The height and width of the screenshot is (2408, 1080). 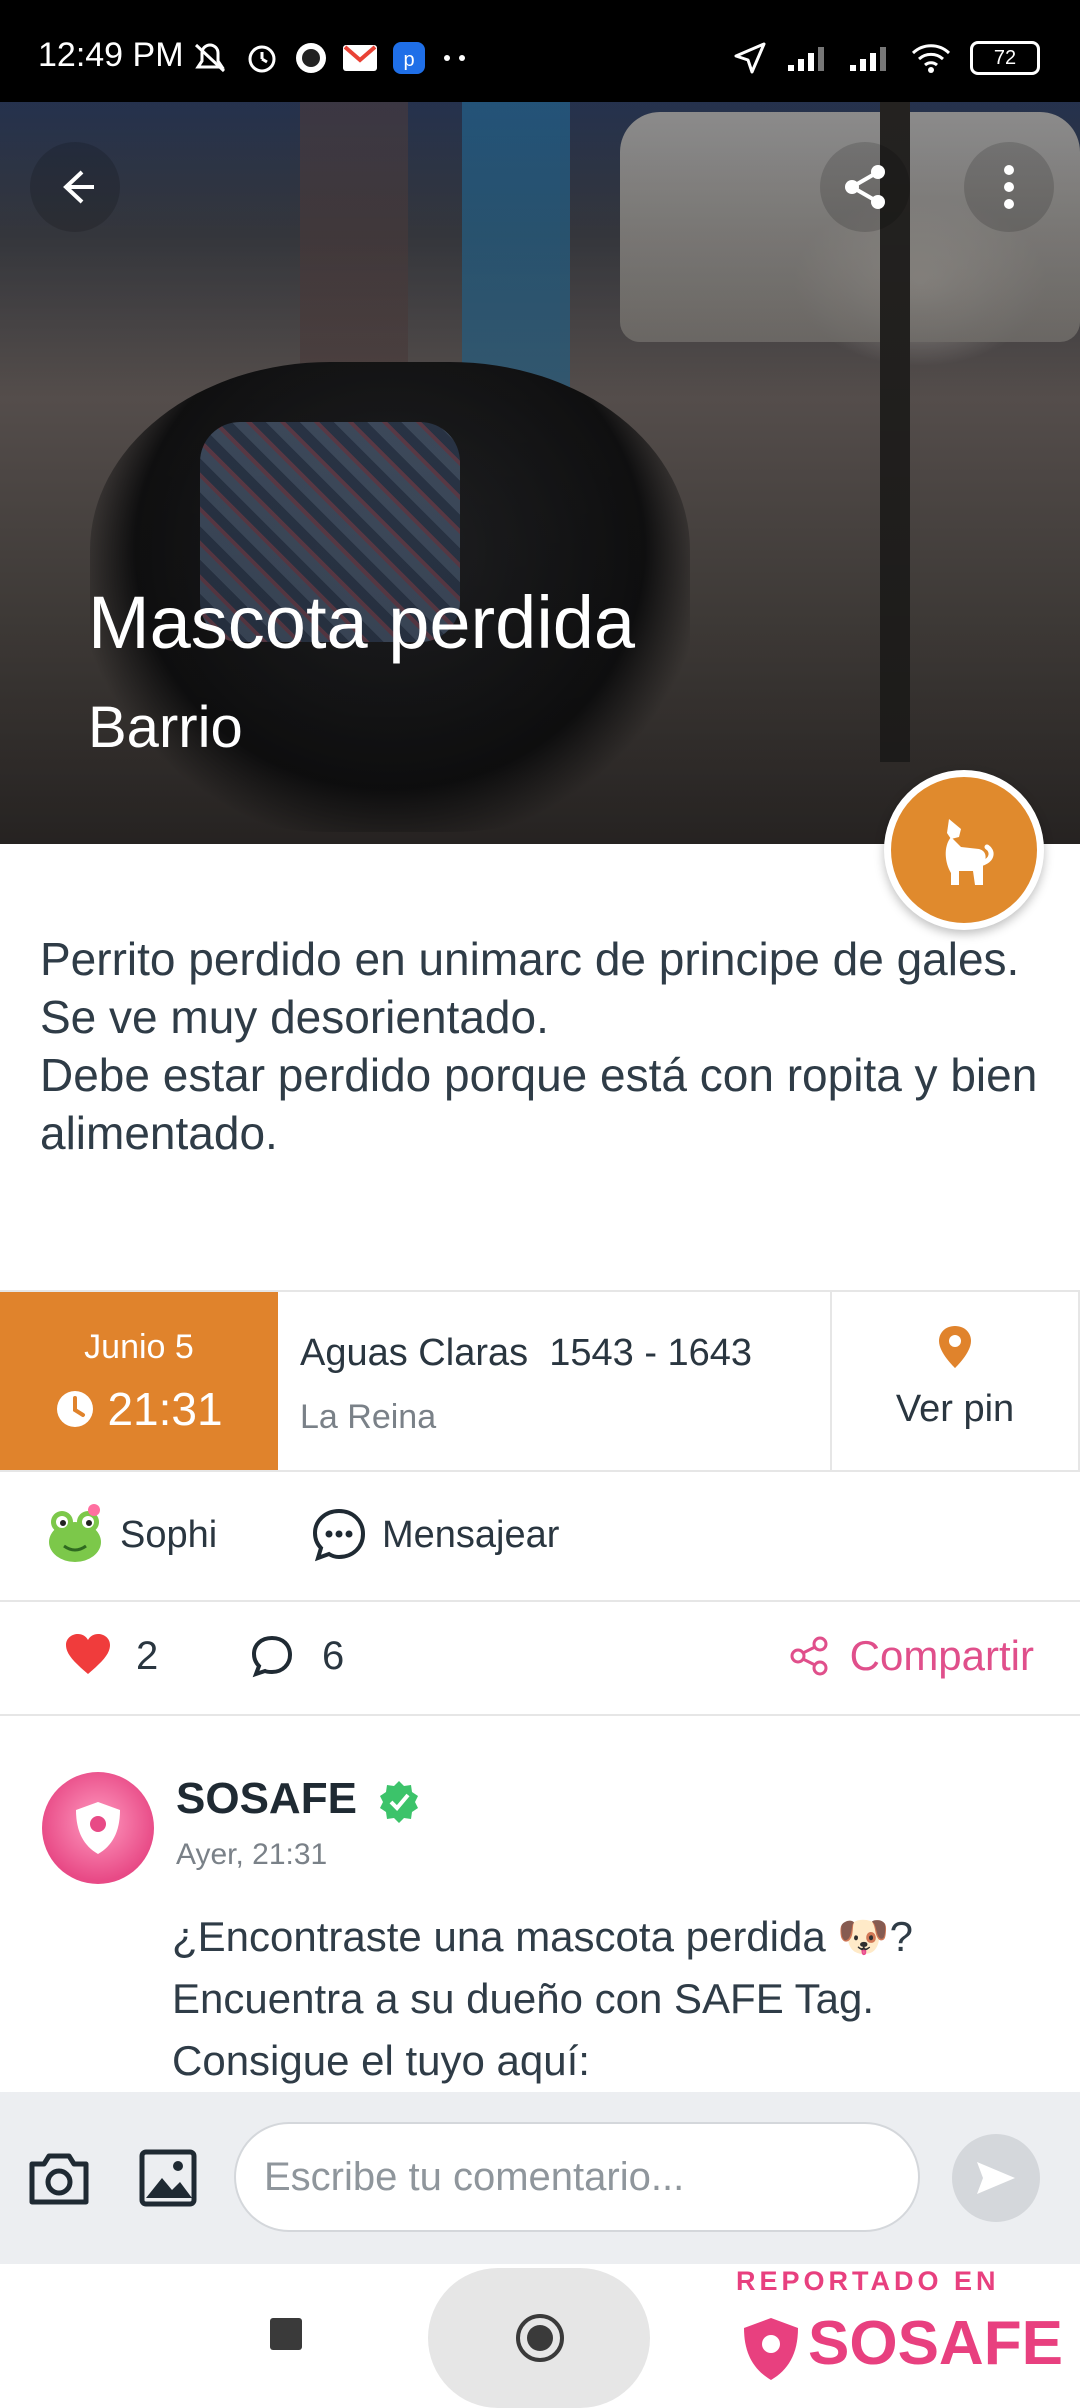 I want to click on share-icon, so click(x=865, y=187).